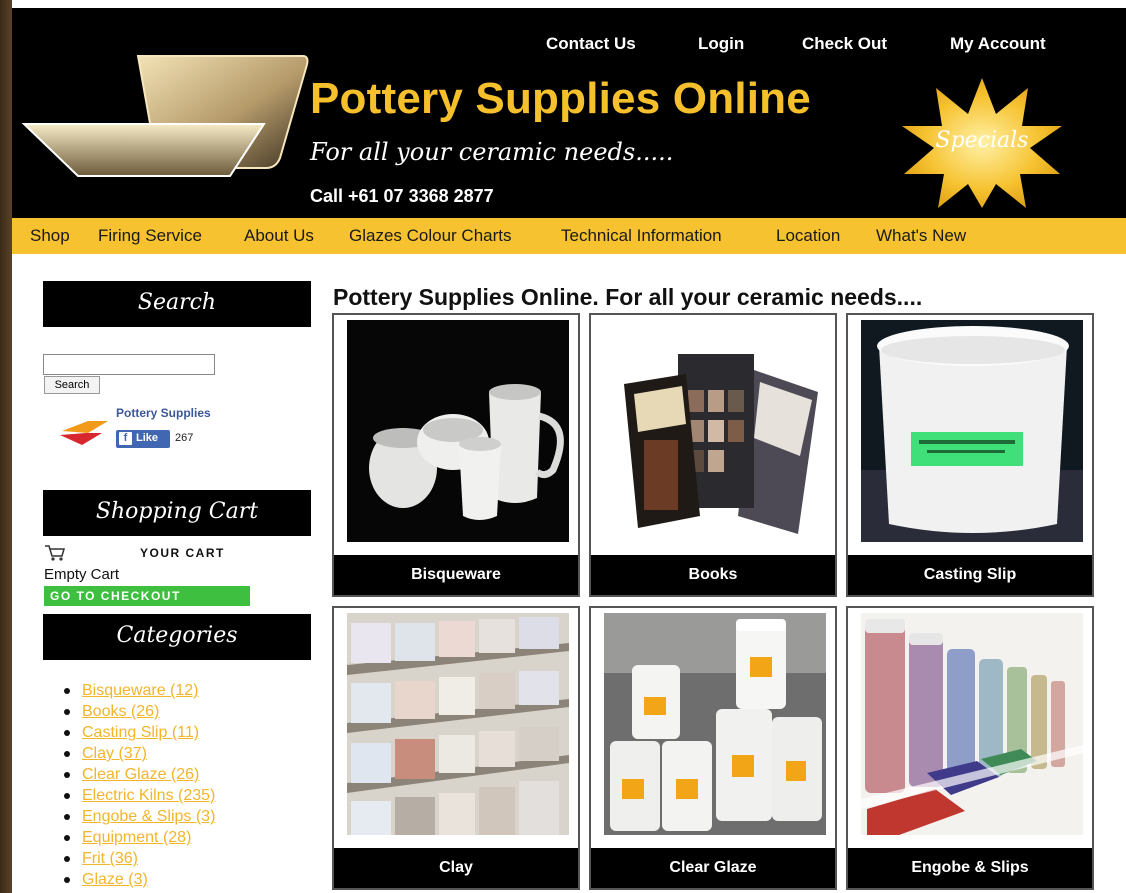 The height and width of the screenshot is (893, 1126). I want to click on tile-caption: Clear Glaze, so click(713, 868).